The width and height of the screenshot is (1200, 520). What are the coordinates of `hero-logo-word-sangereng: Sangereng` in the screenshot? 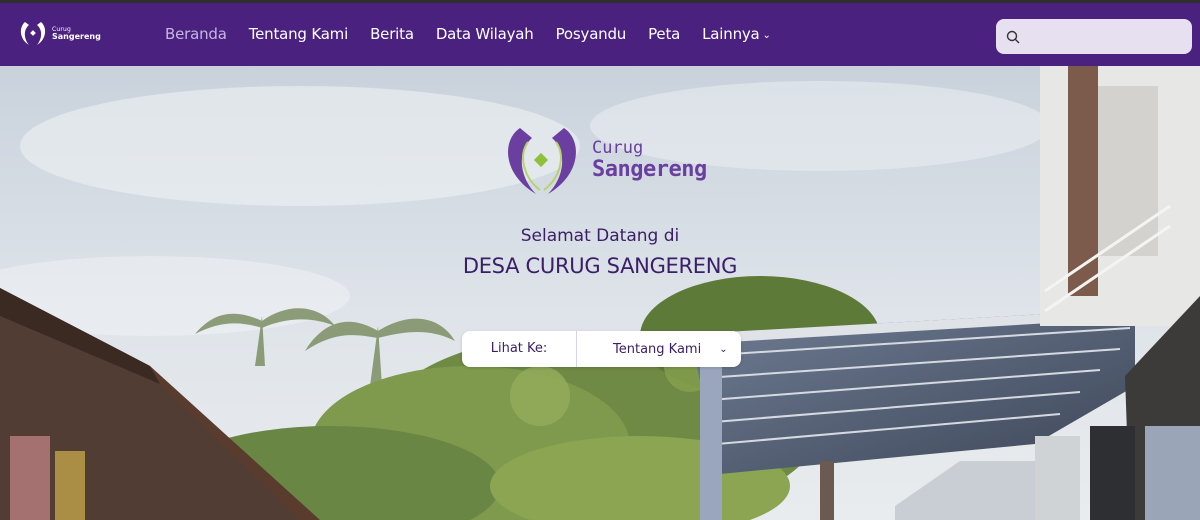 It's located at (649, 169).